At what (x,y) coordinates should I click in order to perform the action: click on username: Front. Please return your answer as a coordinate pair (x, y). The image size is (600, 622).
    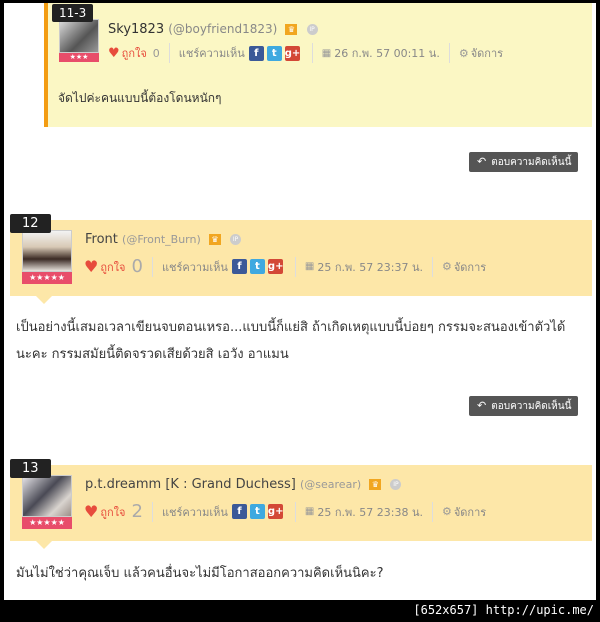
    Looking at the image, I should click on (101, 239).